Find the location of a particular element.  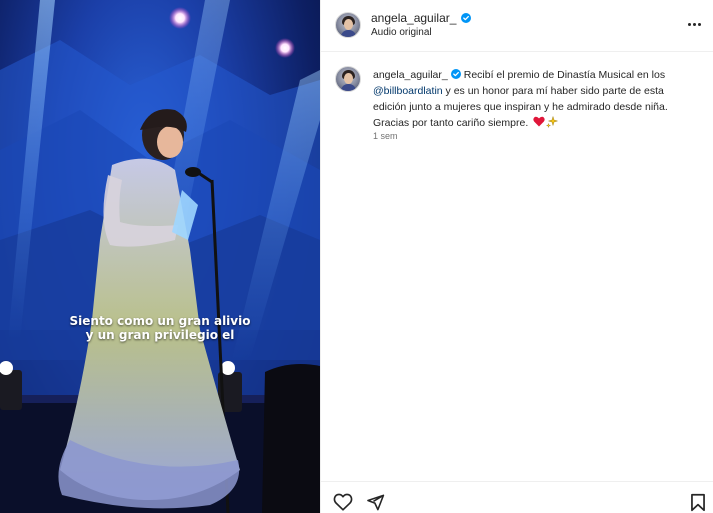

post-username: angela_aguilar_ is located at coordinates (413, 18).